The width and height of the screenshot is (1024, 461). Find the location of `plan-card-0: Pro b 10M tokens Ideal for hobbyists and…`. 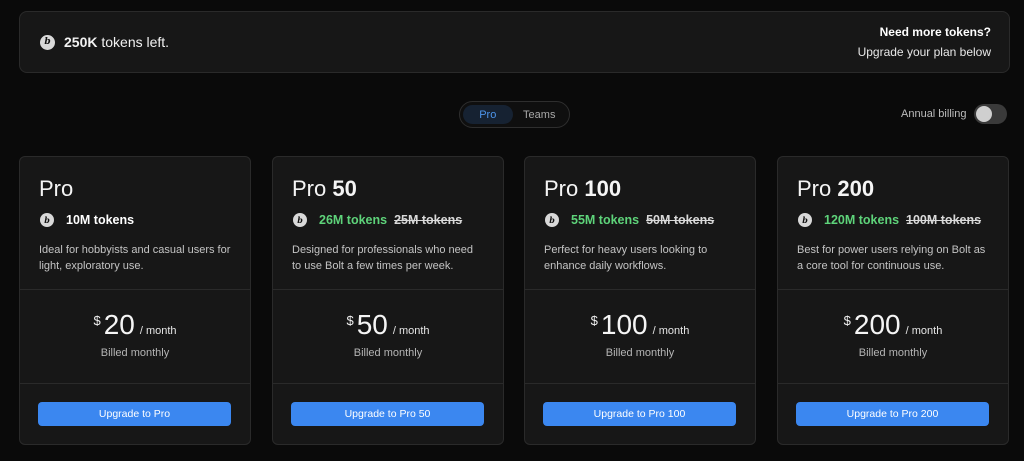

plan-card-0: Pro b 10M tokens Ideal for hobbyists and… is located at coordinates (135, 300).